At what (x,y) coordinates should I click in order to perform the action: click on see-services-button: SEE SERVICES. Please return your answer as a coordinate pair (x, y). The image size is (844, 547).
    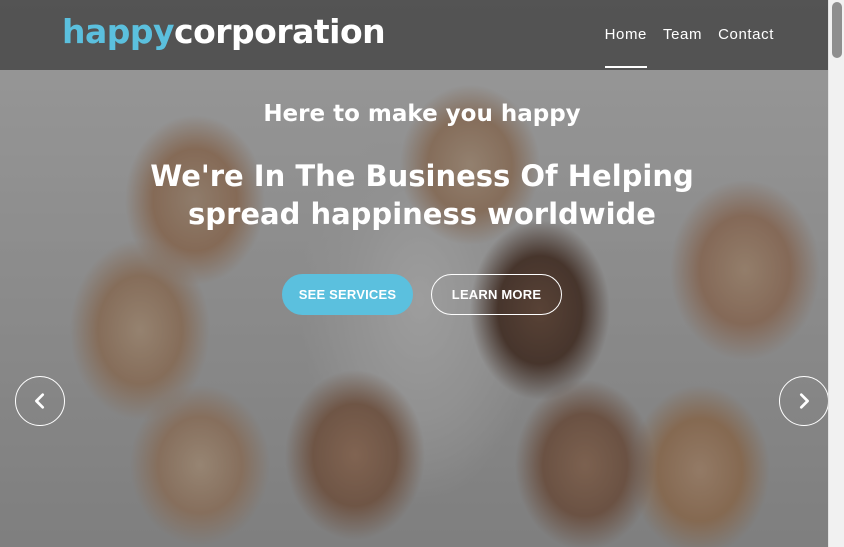
    Looking at the image, I should click on (347, 294).